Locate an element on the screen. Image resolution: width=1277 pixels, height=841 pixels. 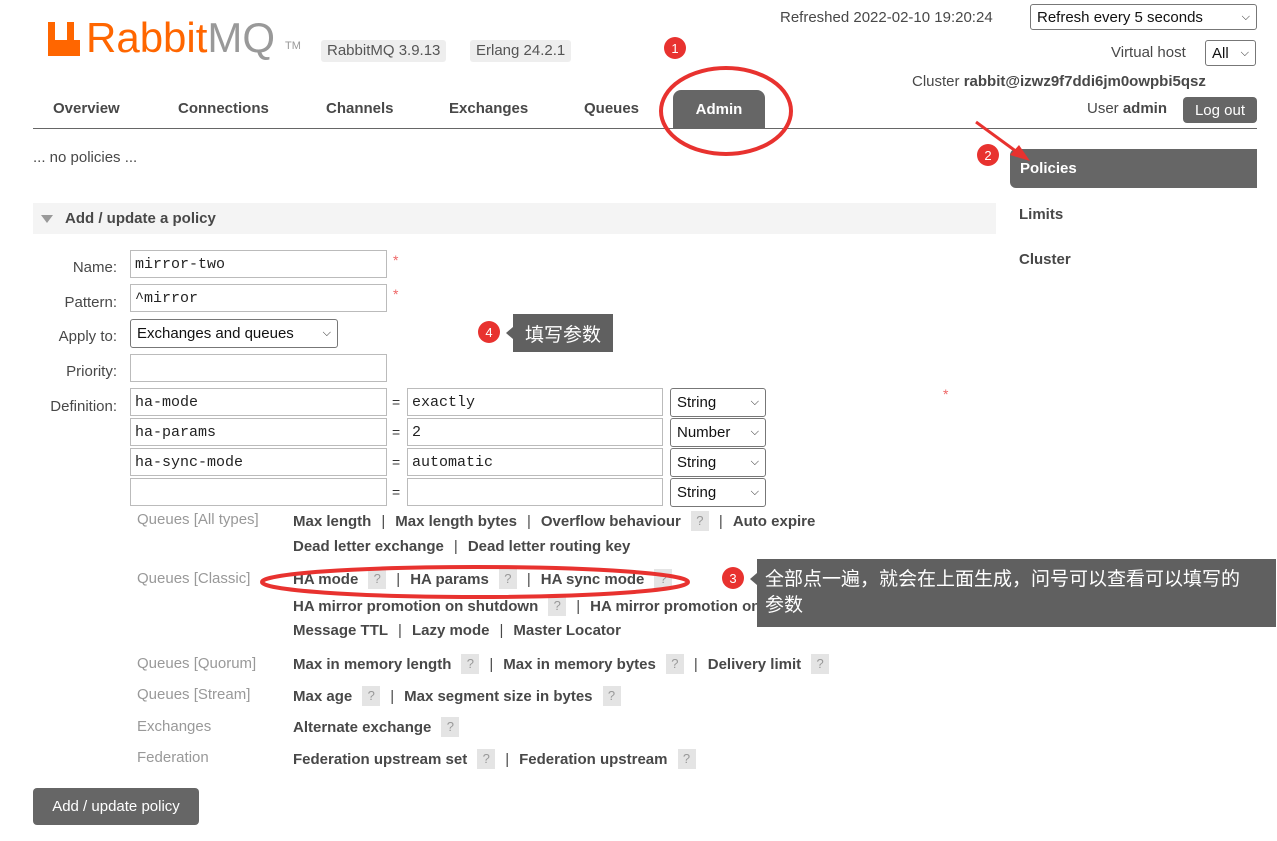
help-category-federation: Federation is located at coordinates (173, 757).